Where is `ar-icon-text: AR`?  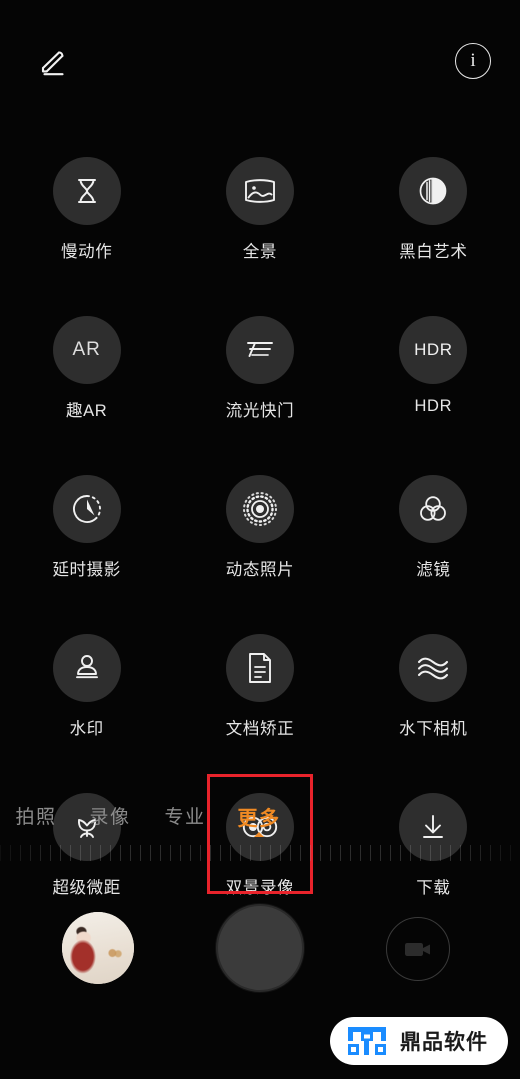
ar-icon-text: AR is located at coordinates (86, 349).